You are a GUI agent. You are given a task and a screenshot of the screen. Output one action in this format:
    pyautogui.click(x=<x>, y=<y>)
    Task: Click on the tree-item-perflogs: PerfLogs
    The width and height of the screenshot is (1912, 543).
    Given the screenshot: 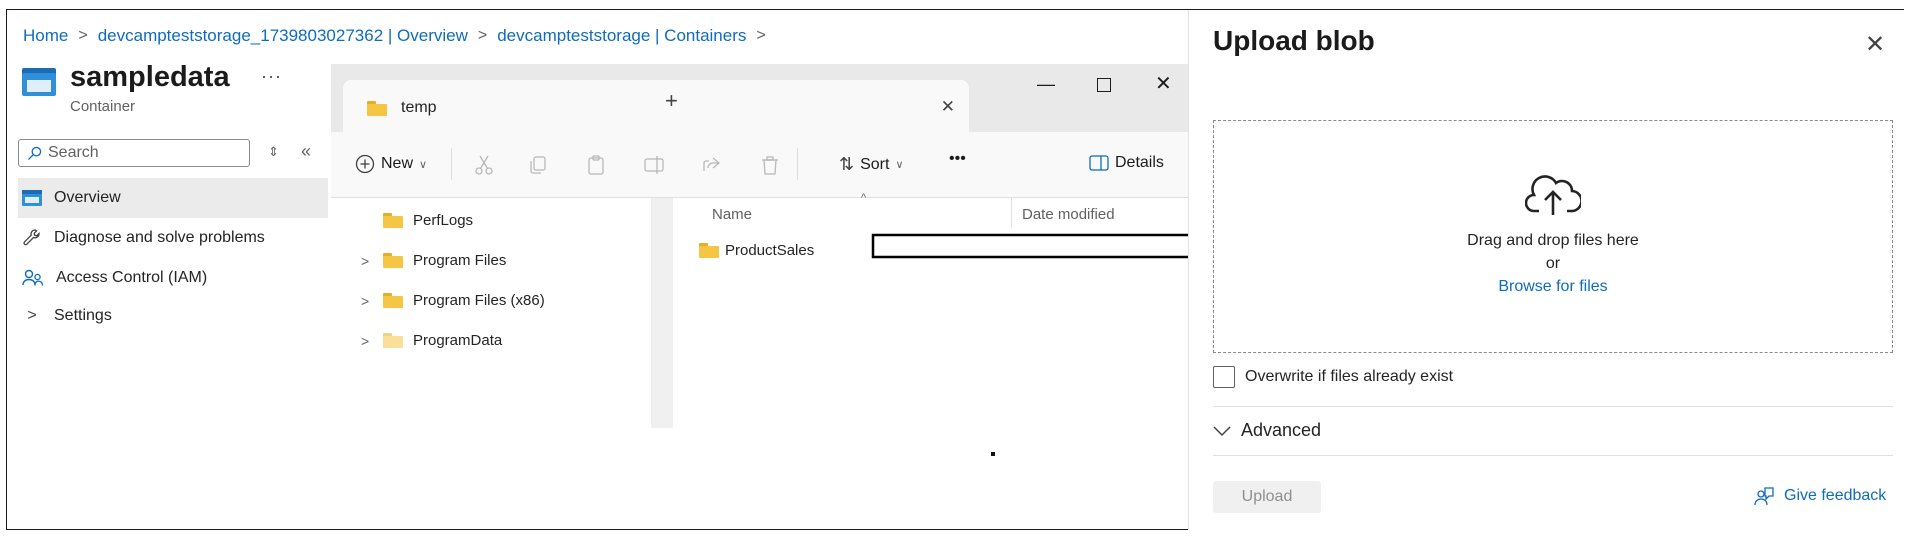 What is the action you would take?
    pyautogui.click(x=417, y=220)
    